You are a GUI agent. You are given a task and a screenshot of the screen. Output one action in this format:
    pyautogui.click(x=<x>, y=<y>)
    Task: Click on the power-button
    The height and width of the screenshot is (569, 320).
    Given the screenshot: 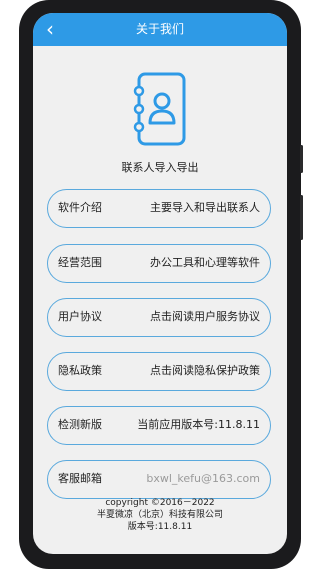 What is the action you would take?
    pyautogui.click(x=301, y=217)
    